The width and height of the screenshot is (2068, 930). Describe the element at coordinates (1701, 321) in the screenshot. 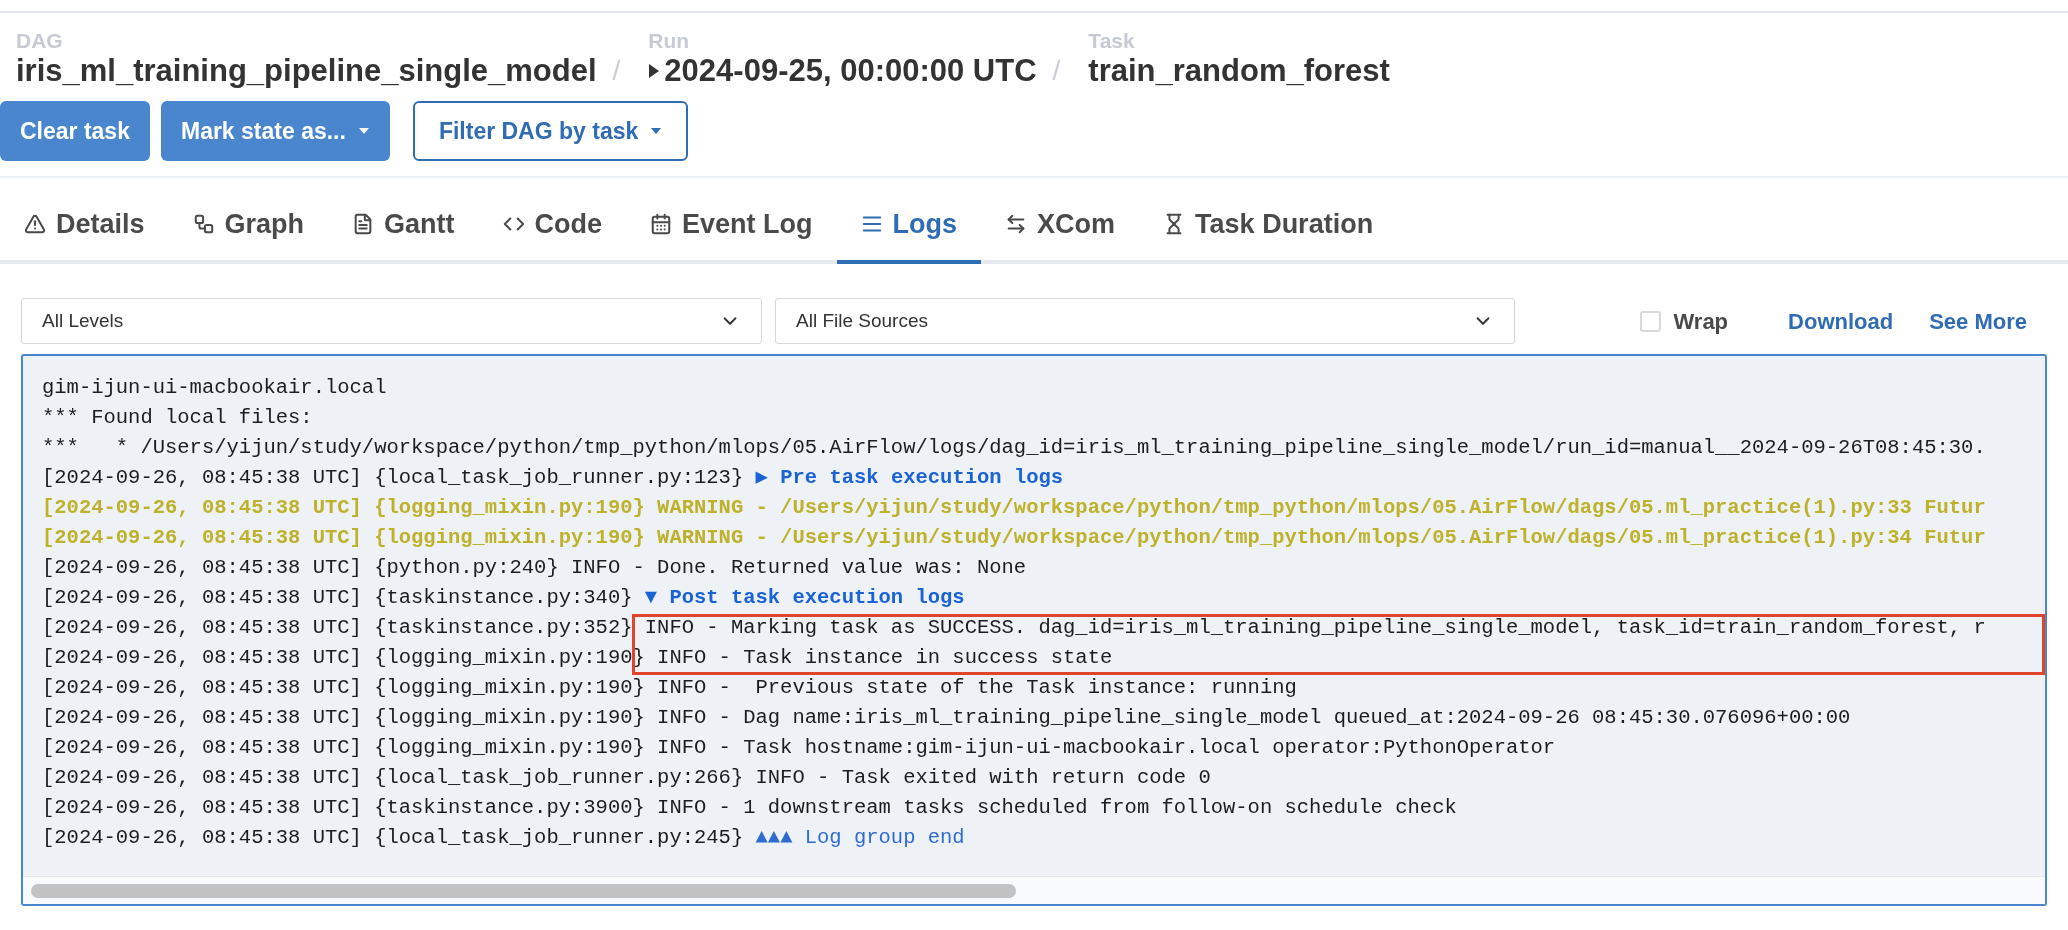

I see `wrap-label: Wrap` at that location.